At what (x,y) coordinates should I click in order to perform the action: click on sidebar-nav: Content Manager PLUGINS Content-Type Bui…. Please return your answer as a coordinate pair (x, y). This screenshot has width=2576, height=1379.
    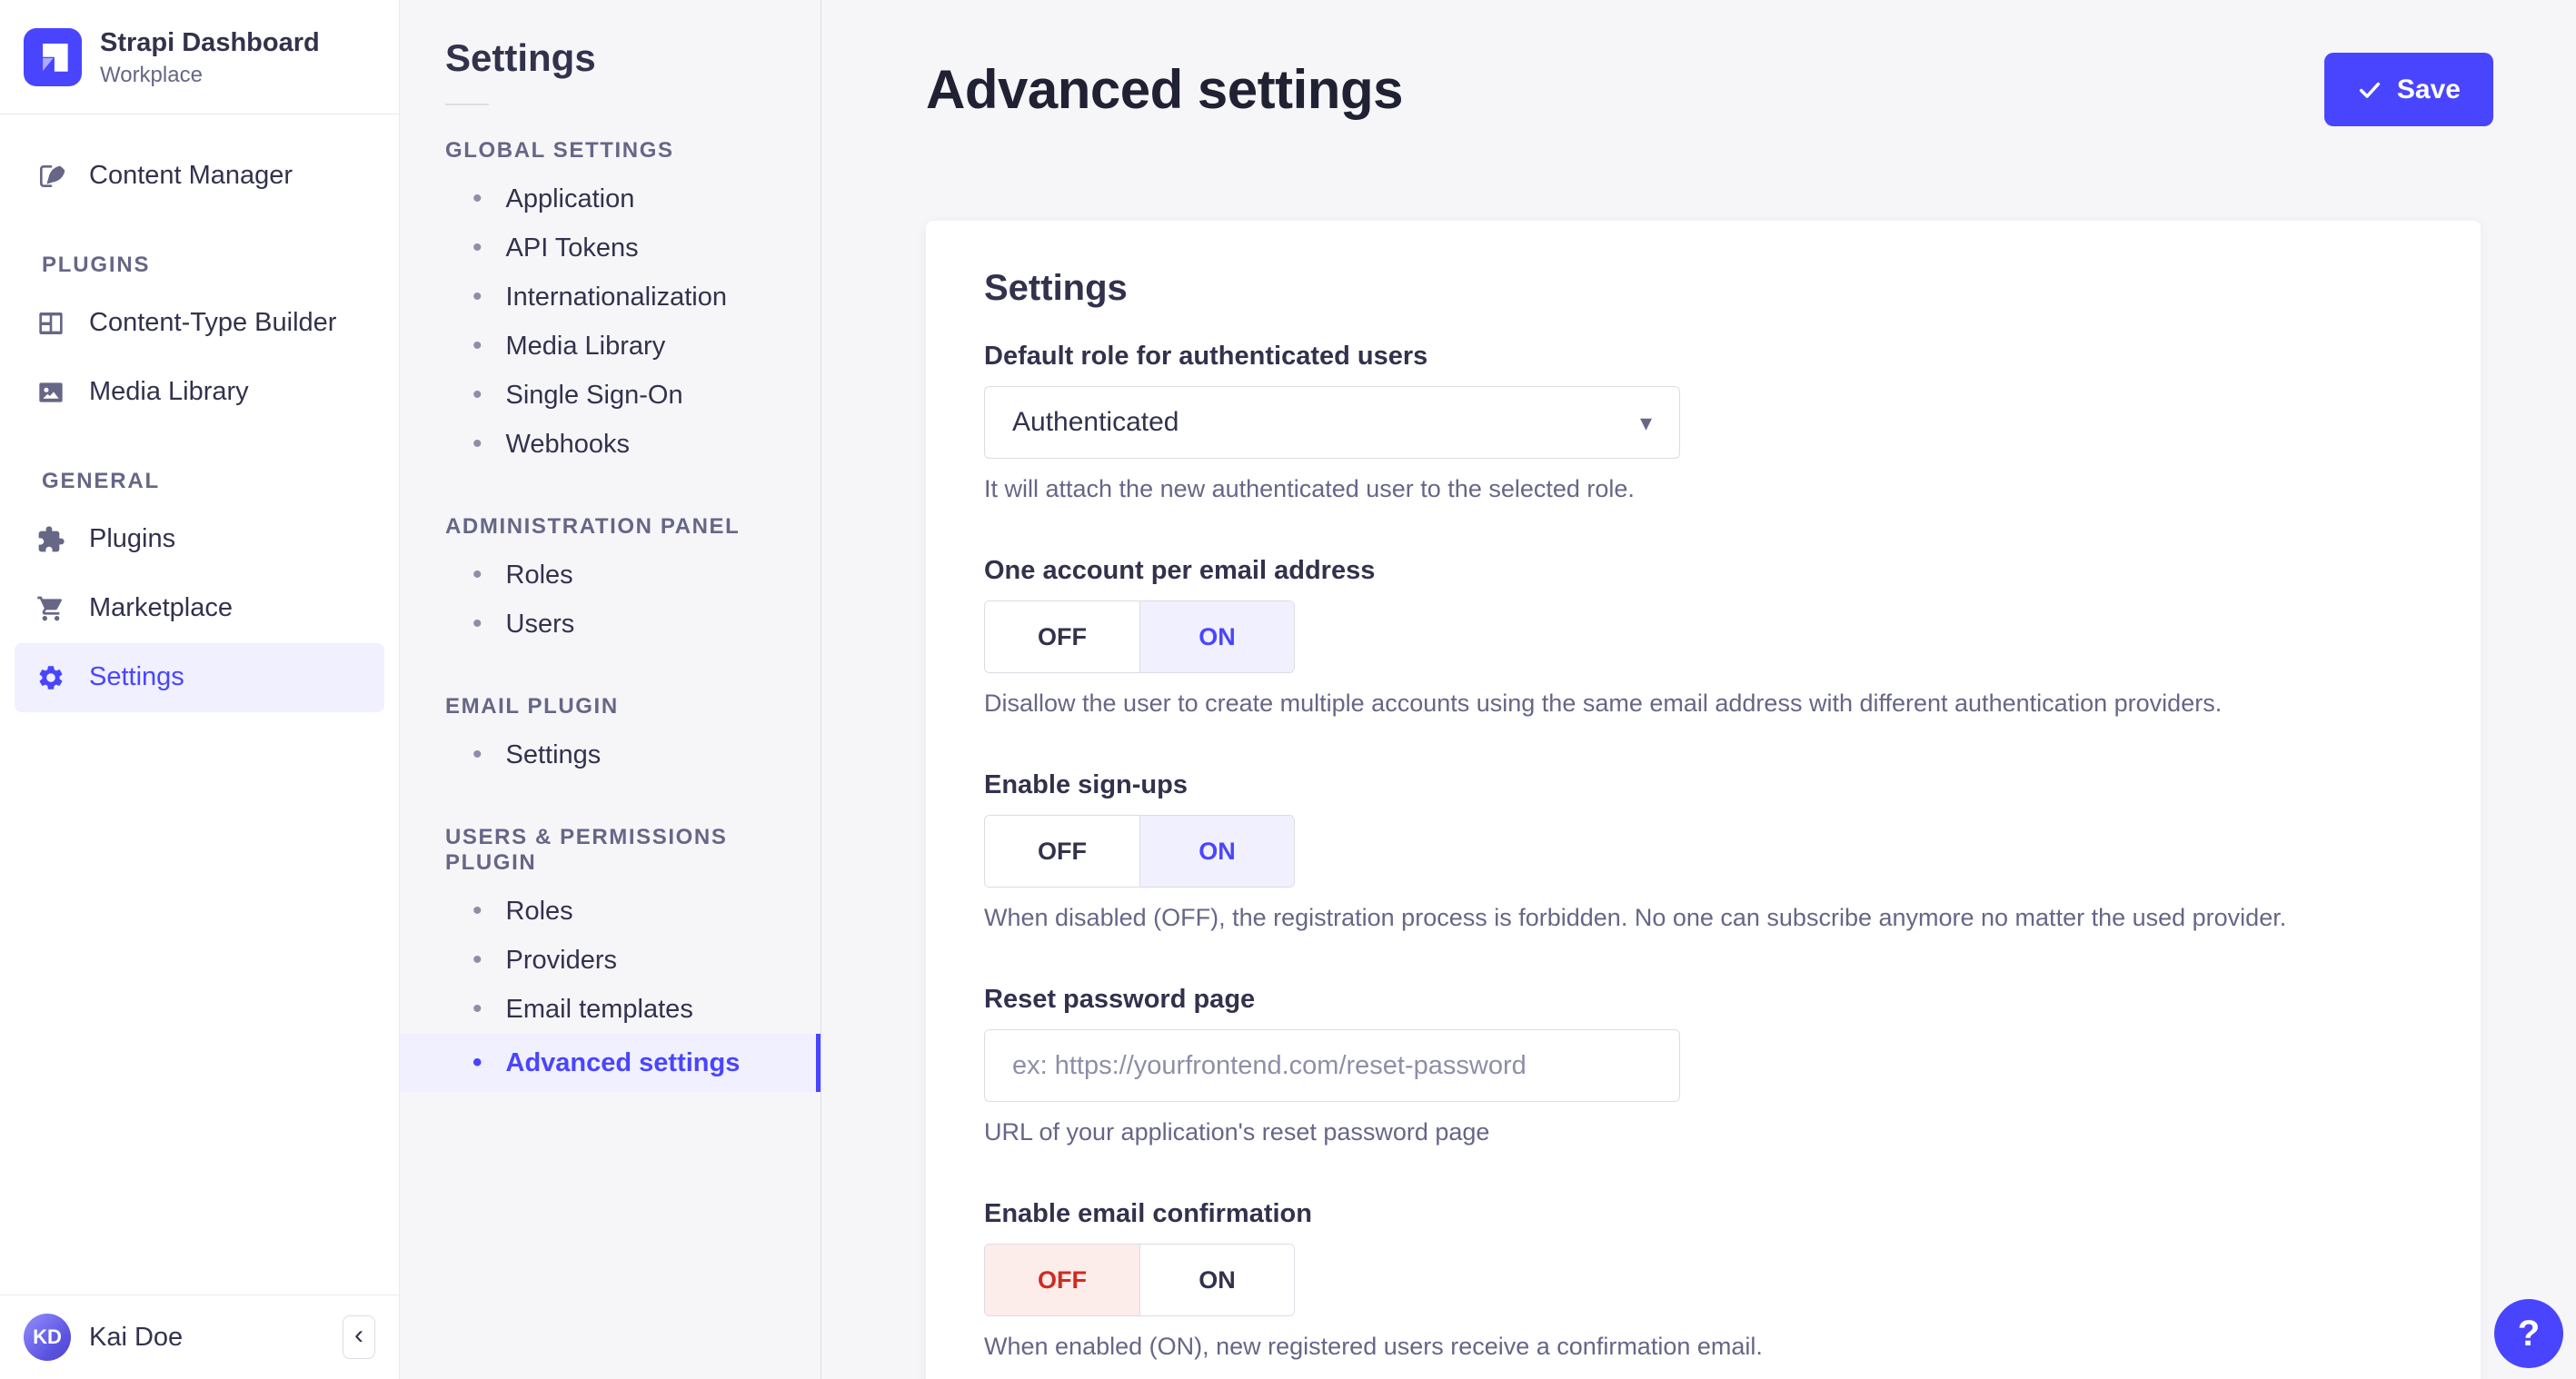
    Looking at the image, I should click on (200, 704).